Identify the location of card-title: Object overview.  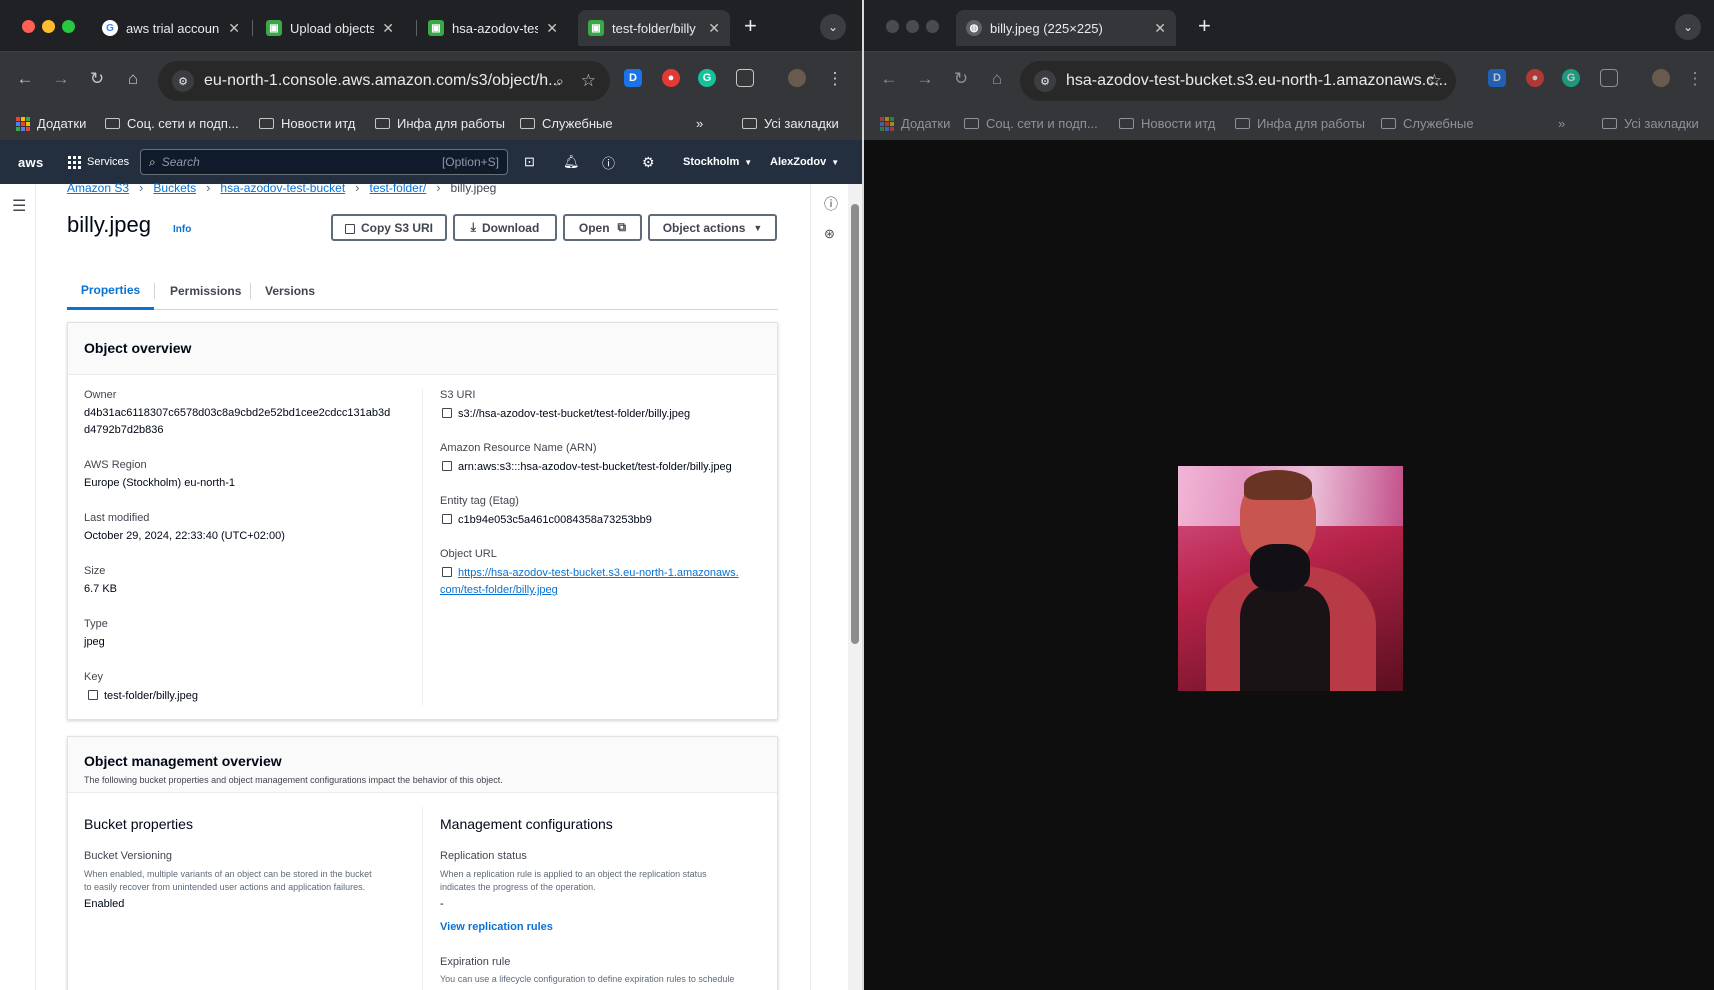
(138, 348).